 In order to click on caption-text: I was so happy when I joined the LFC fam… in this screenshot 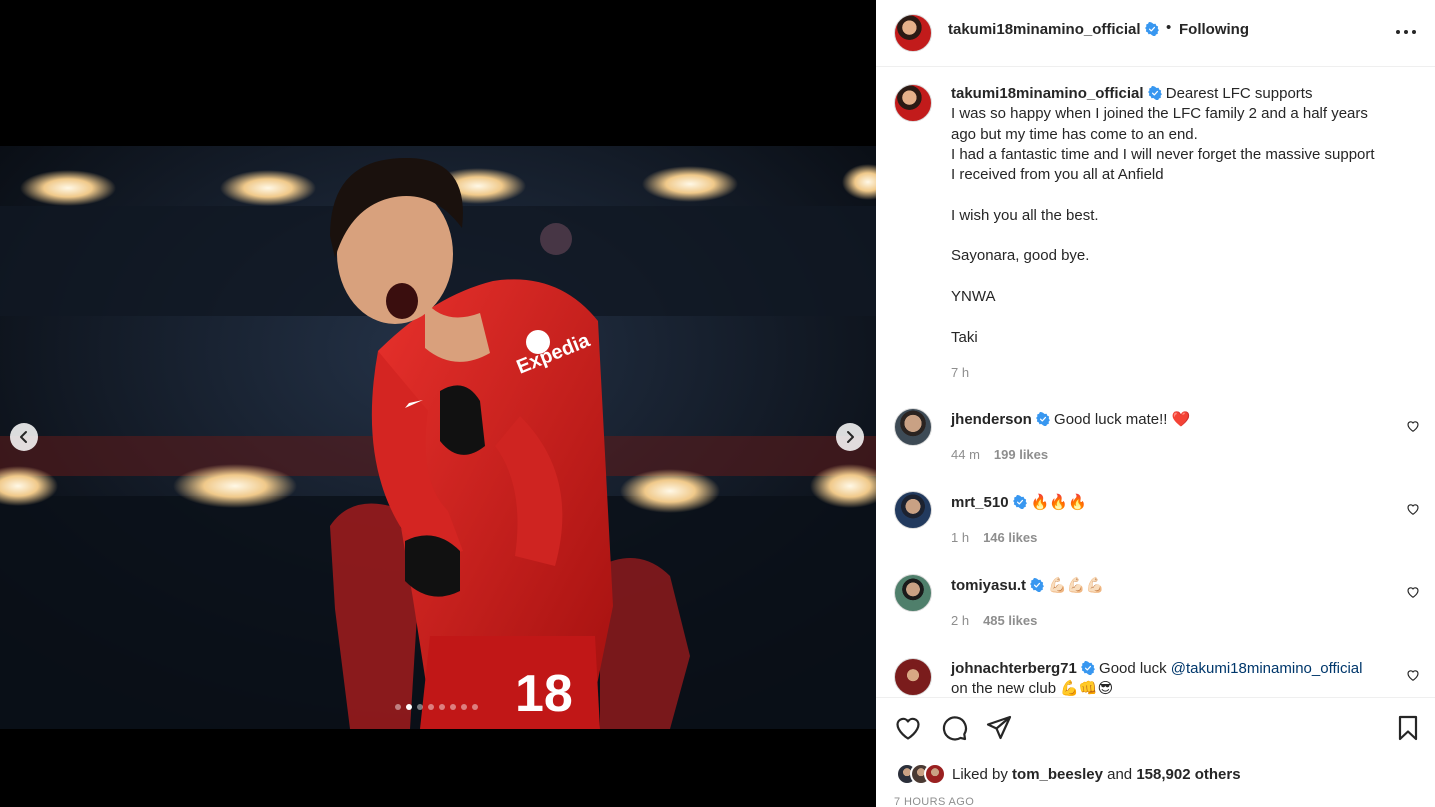, I will do `click(1176, 226)`.